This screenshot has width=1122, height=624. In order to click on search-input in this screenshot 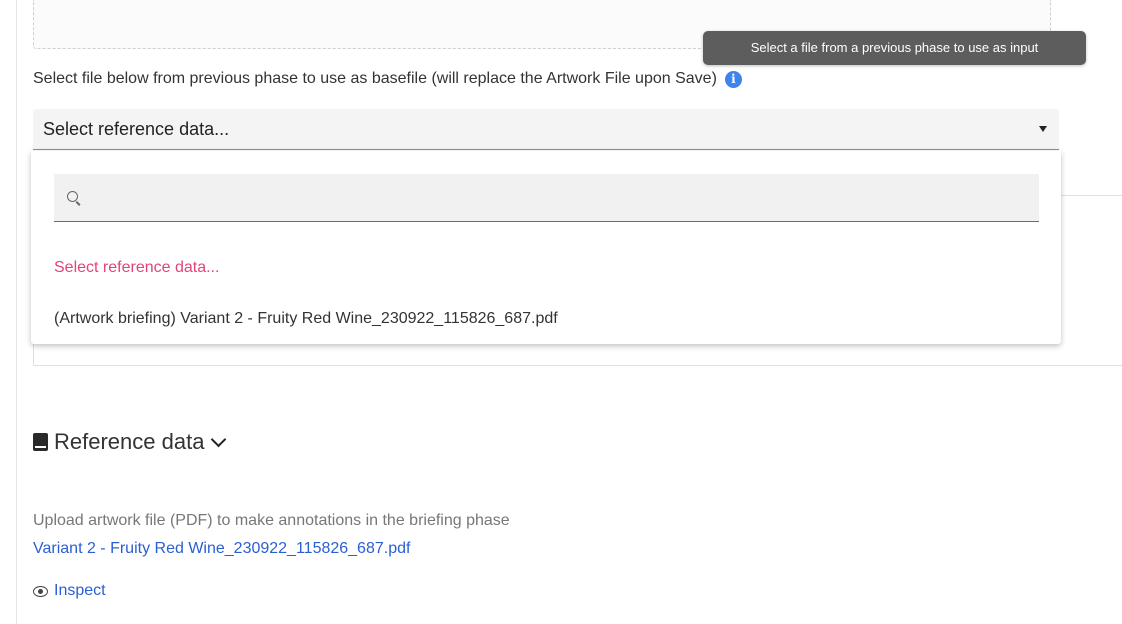, I will do `click(557, 198)`.